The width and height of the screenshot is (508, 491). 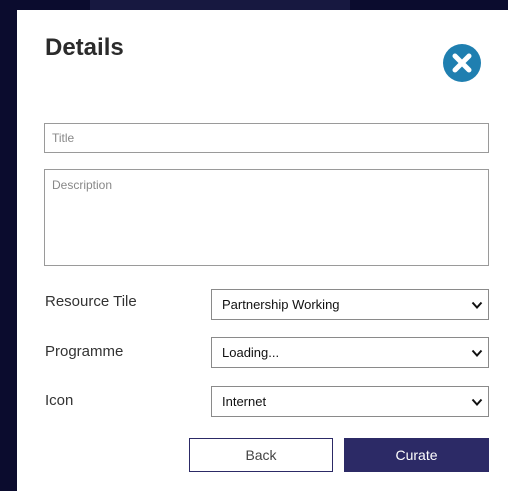 I want to click on close-button, so click(x=462, y=63).